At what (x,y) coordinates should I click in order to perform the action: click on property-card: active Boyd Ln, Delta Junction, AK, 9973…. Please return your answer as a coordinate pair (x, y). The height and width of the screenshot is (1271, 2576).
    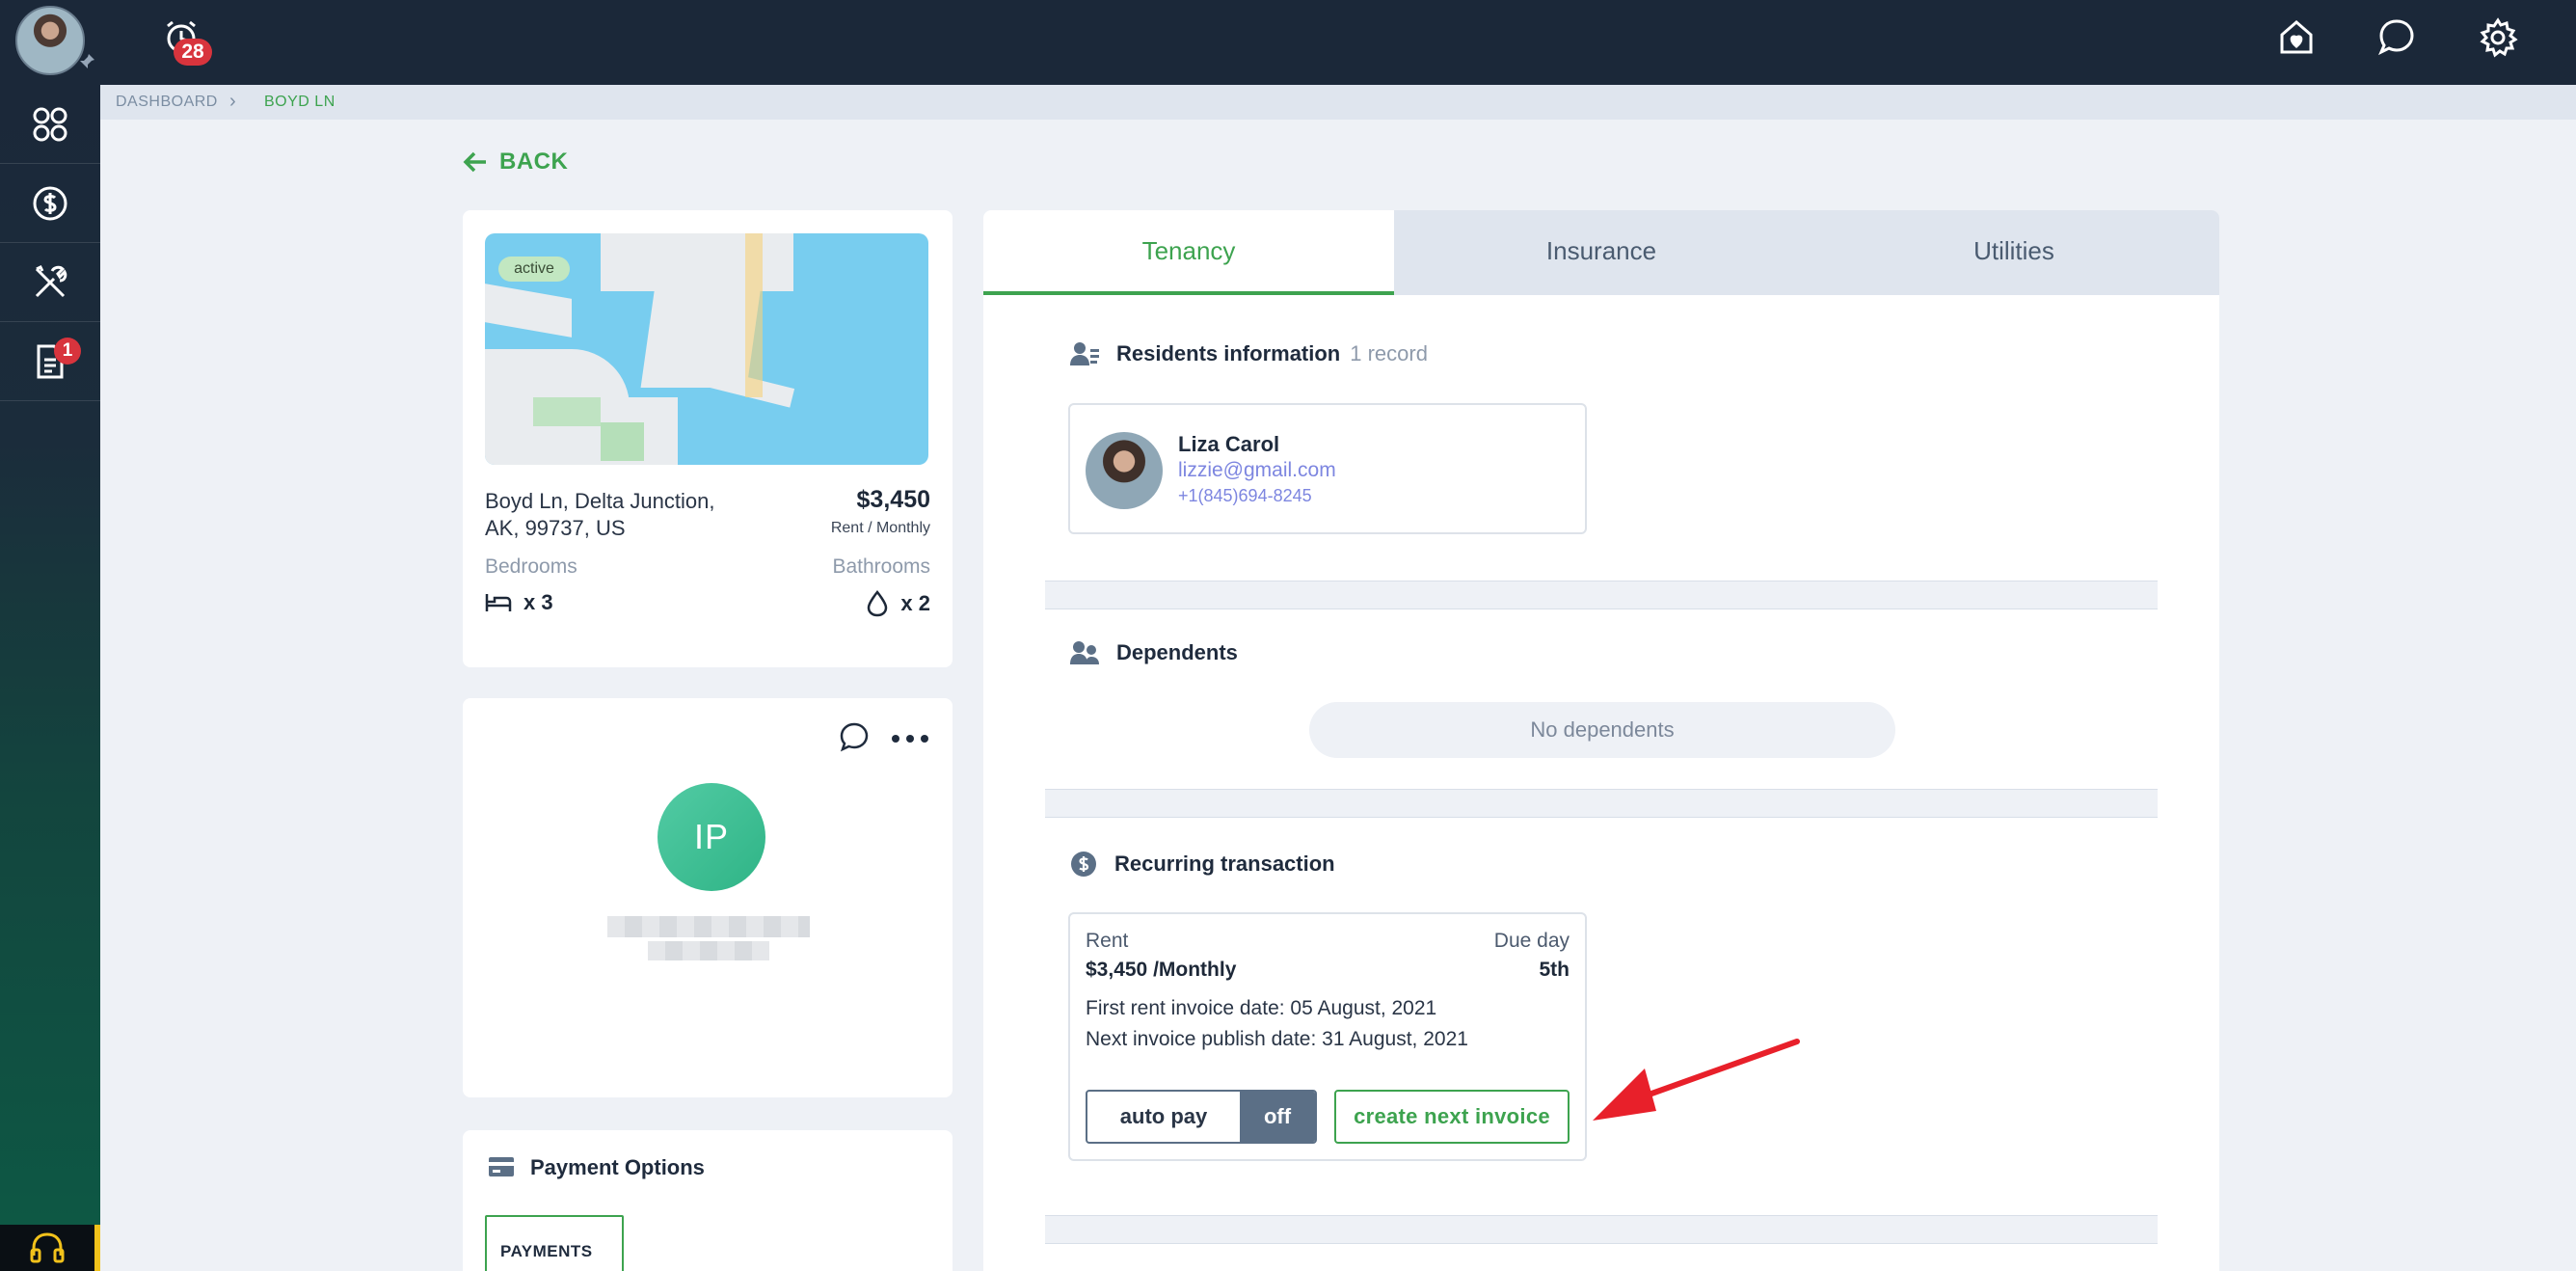
    Looking at the image, I should click on (708, 438).